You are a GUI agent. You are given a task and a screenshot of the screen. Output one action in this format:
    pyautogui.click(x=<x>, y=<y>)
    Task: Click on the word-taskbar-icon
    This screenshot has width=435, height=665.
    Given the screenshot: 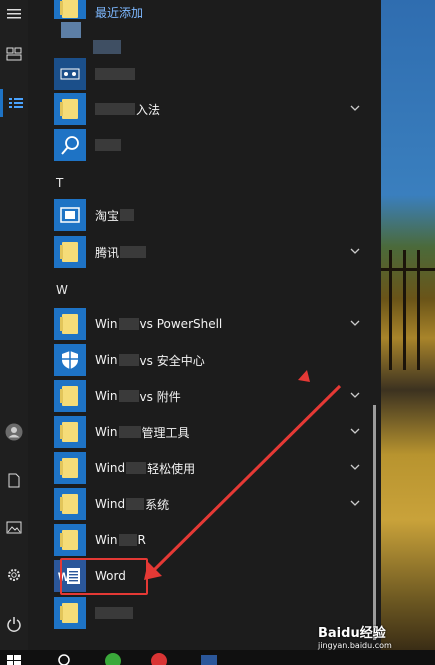 What is the action you would take?
    pyautogui.click(x=209, y=658)
    